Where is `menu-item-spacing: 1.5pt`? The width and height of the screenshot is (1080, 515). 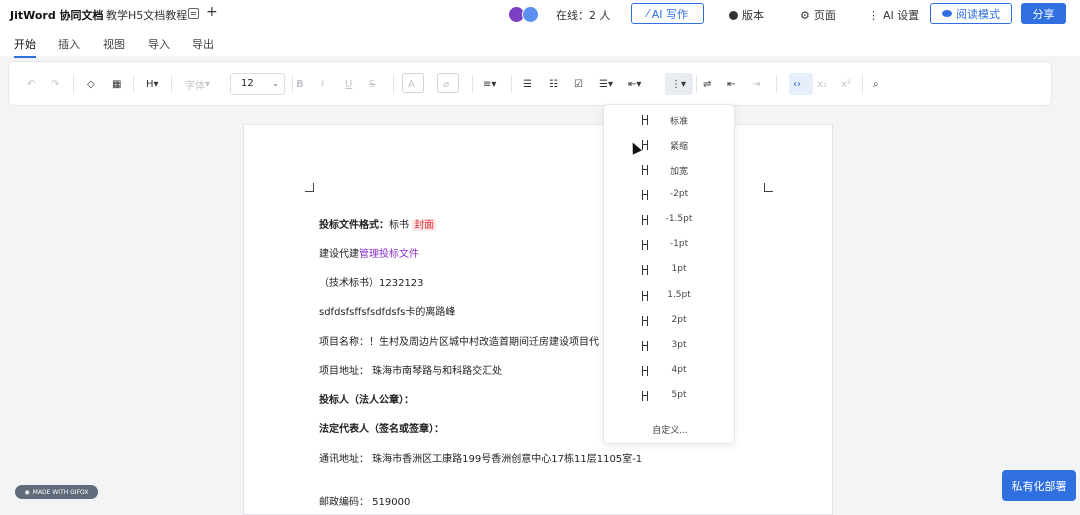 menu-item-spacing: 1.5pt is located at coordinates (670, 297).